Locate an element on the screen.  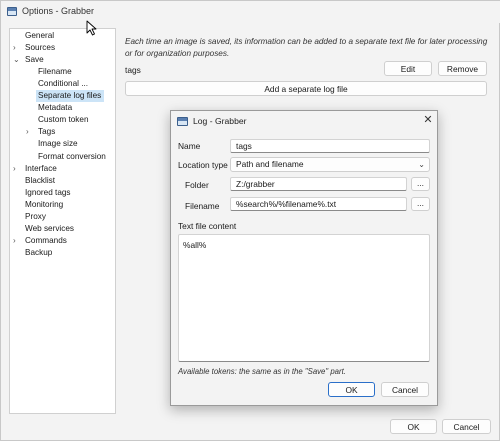
log-entry-tags: tags is located at coordinates (133, 70).